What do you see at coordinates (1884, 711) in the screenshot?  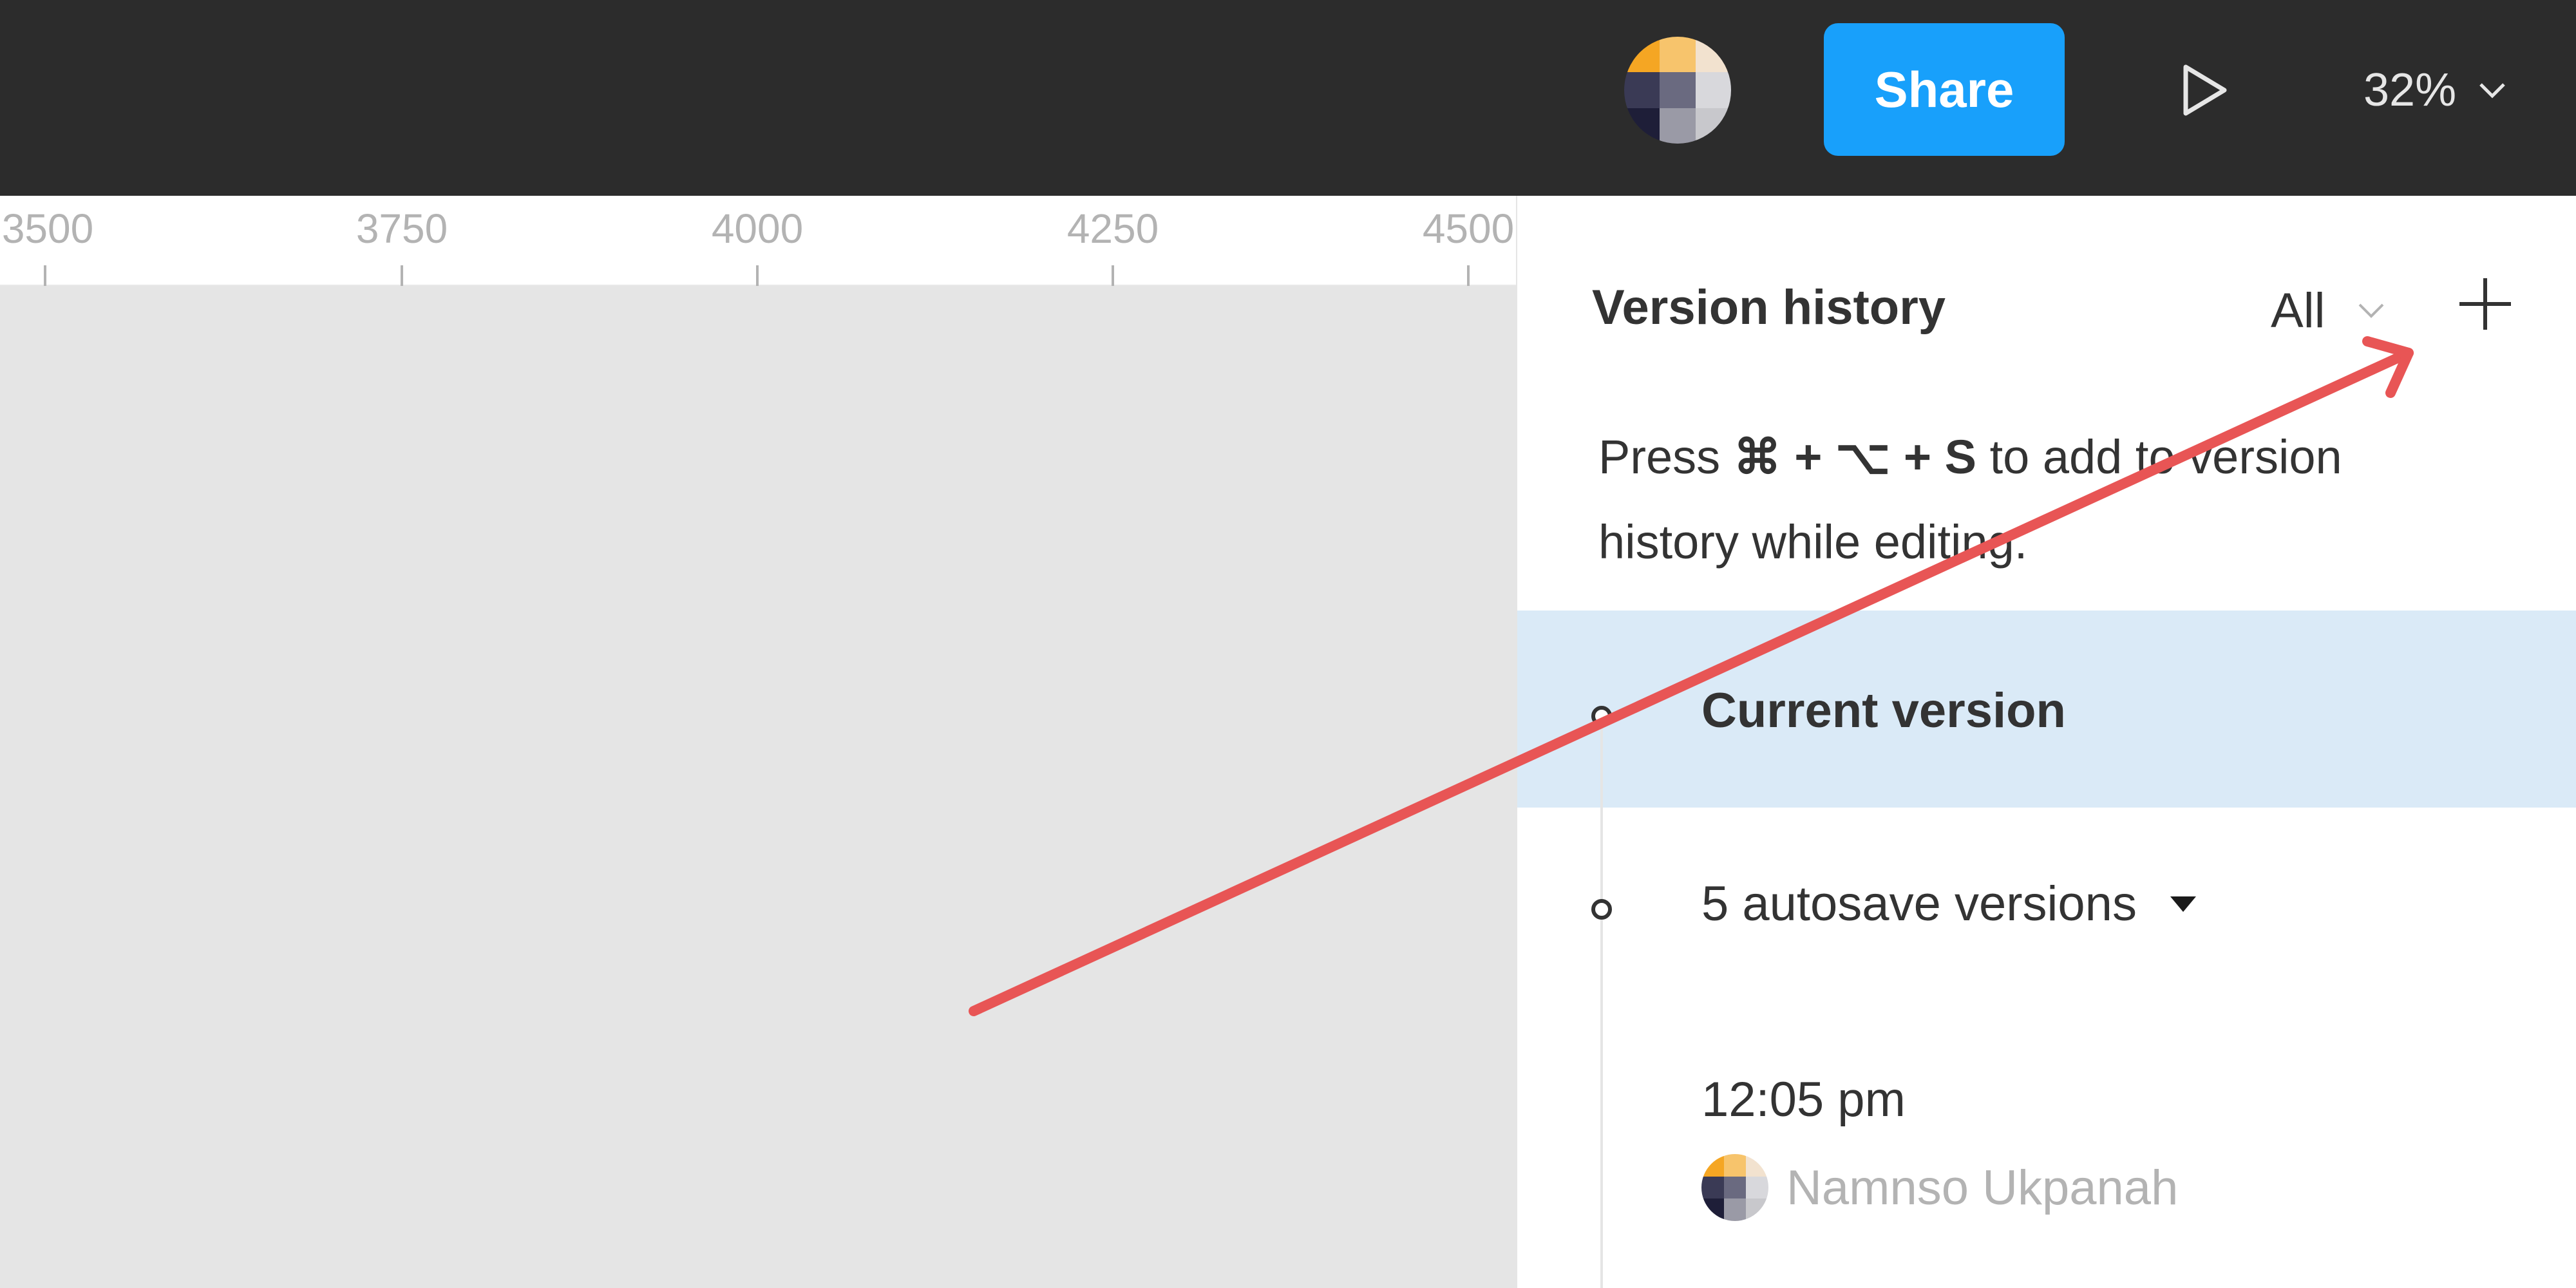 I see `current-version-label: Current version` at bounding box center [1884, 711].